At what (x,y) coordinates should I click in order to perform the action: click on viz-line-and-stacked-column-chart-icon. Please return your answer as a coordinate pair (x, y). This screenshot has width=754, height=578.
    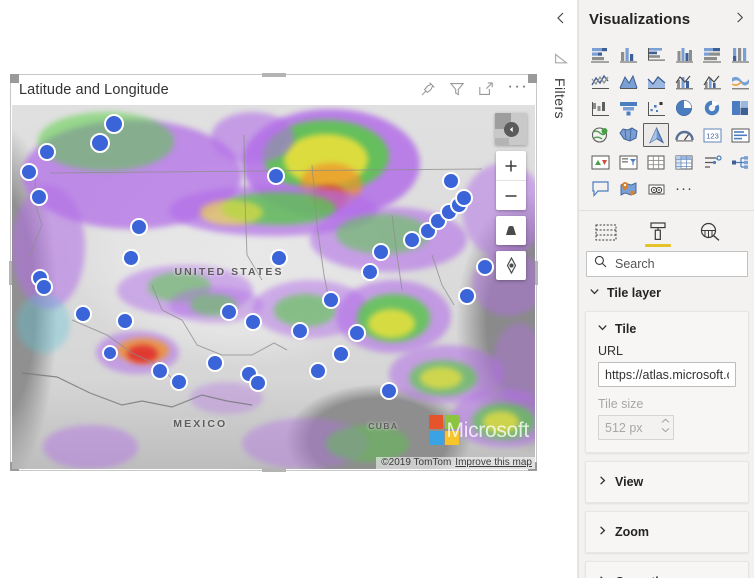
    Looking at the image, I should click on (684, 81).